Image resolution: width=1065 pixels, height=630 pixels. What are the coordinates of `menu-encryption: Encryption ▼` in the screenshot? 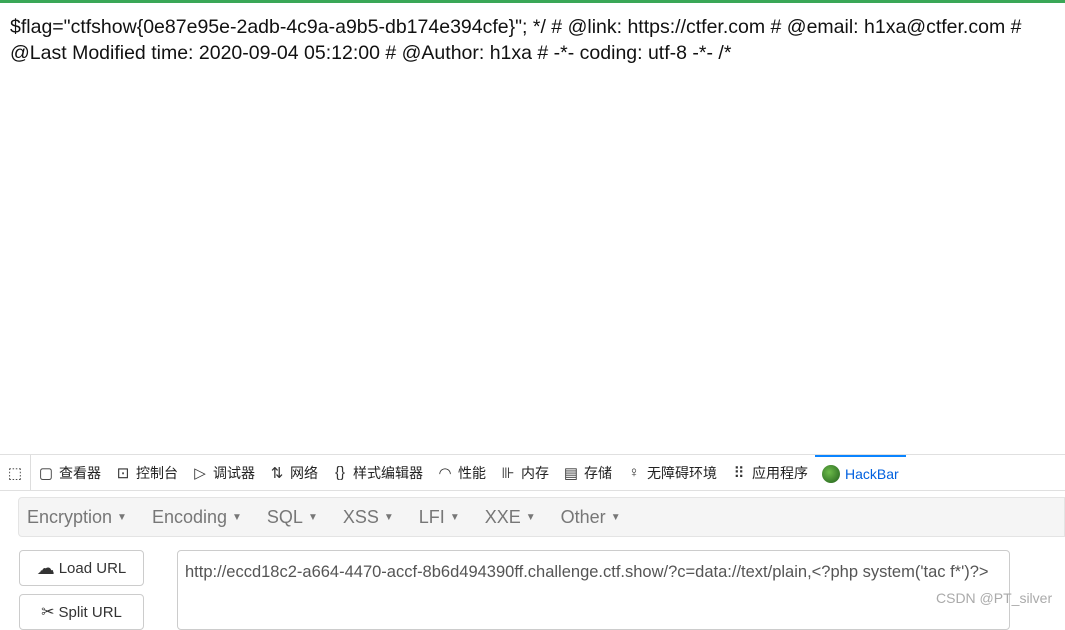 It's located at (77, 517).